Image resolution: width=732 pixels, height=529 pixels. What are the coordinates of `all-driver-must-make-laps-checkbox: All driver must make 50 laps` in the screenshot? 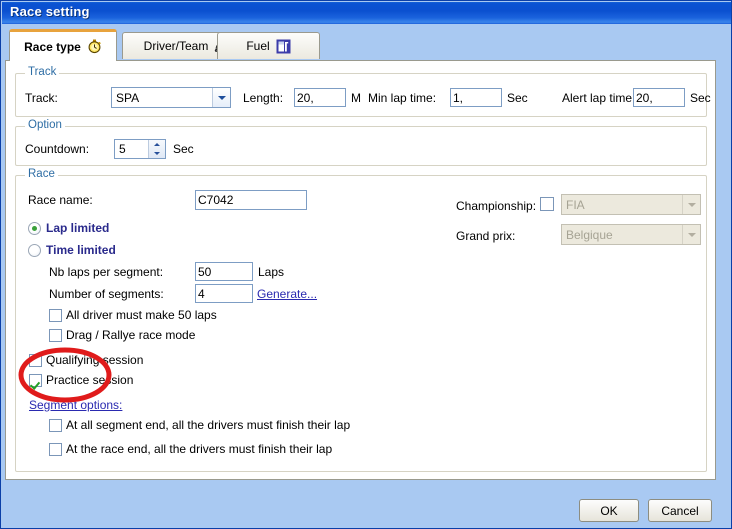 It's located at (133, 315).